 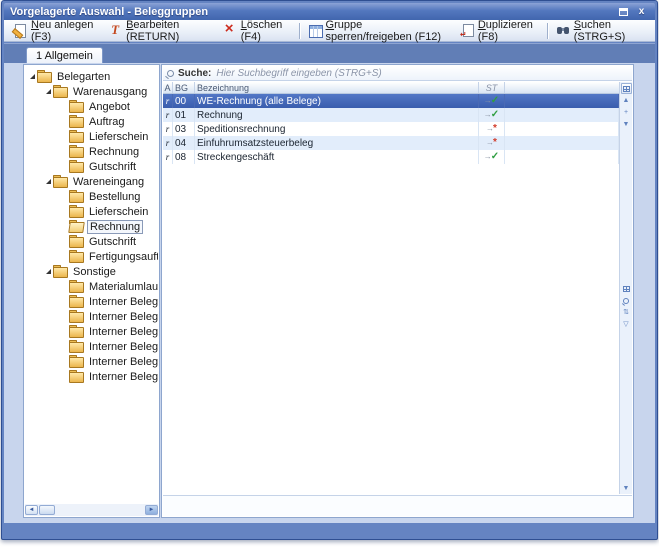 What do you see at coordinates (113, 166) in the screenshot?
I see `tree-item-label: Gutschrift` at bounding box center [113, 166].